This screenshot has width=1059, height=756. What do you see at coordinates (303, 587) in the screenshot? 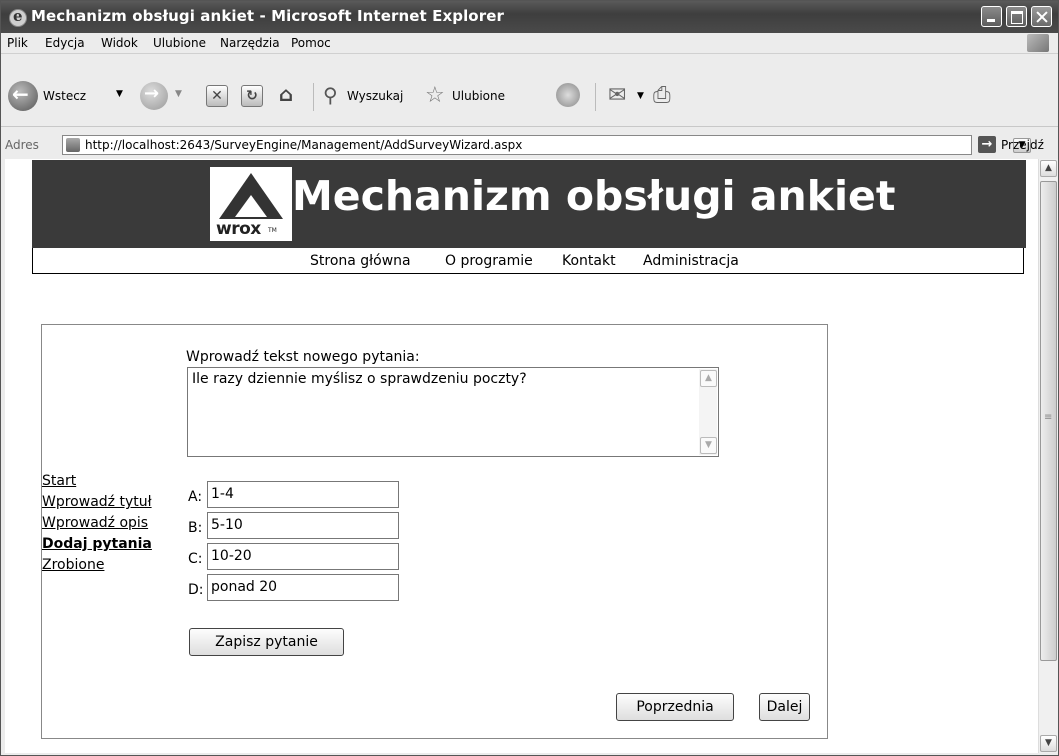
I see `answer-d-input: ponad 20` at bounding box center [303, 587].